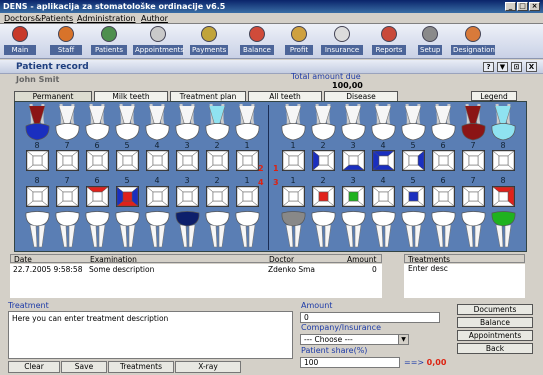 The width and height of the screenshot is (543, 375). I want to click on menu-doctors-patients: Doctors&Patients, so click(38, 18).